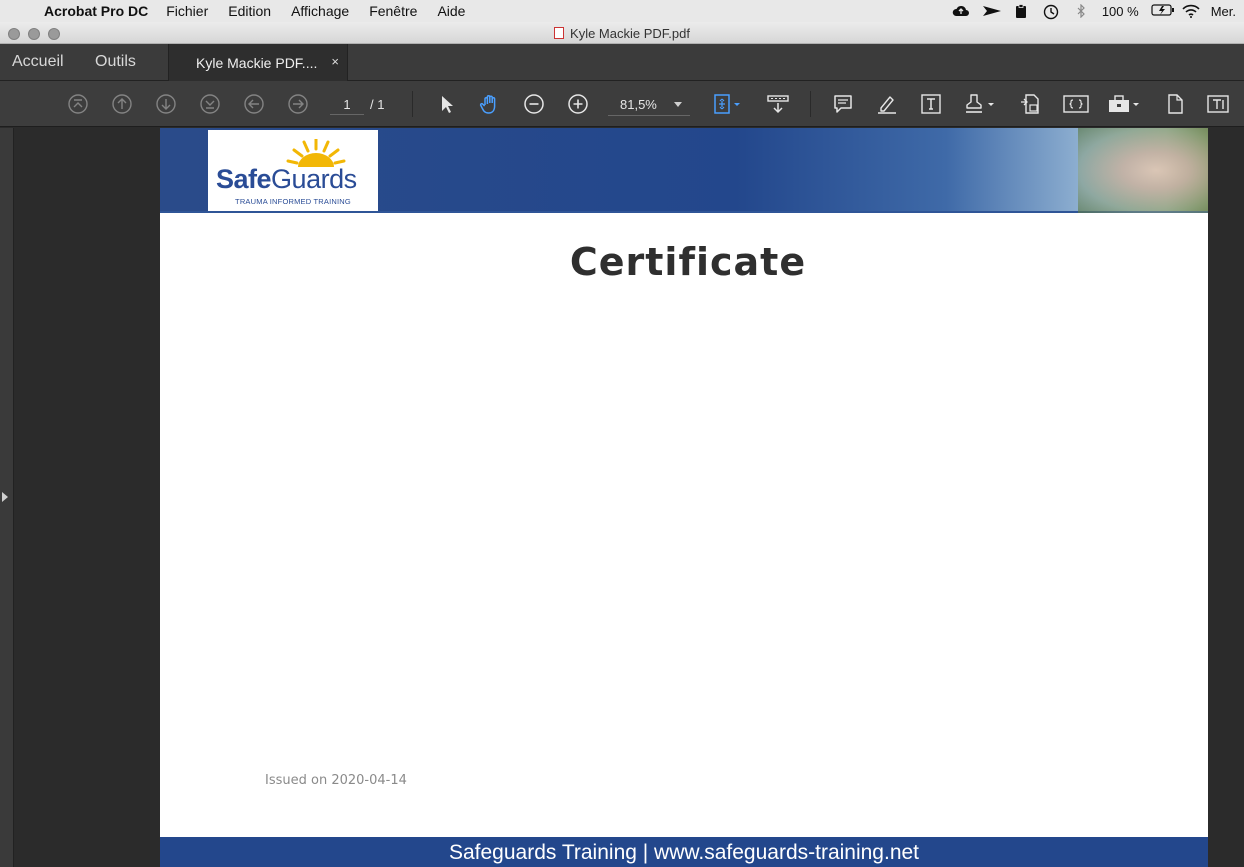 This screenshot has height=867, width=1244. What do you see at coordinates (678, 104) in the screenshot?
I see `chevron-down-icon` at bounding box center [678, 104].